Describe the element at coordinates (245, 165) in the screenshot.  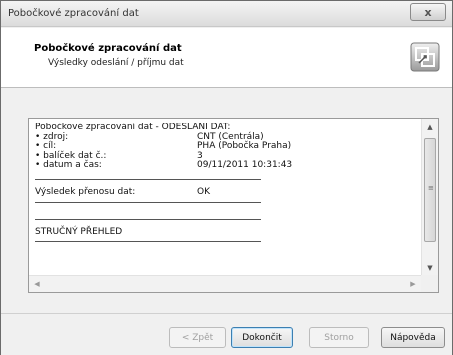
I see `row-value: 09/11/2011 10:31:43` at that location.